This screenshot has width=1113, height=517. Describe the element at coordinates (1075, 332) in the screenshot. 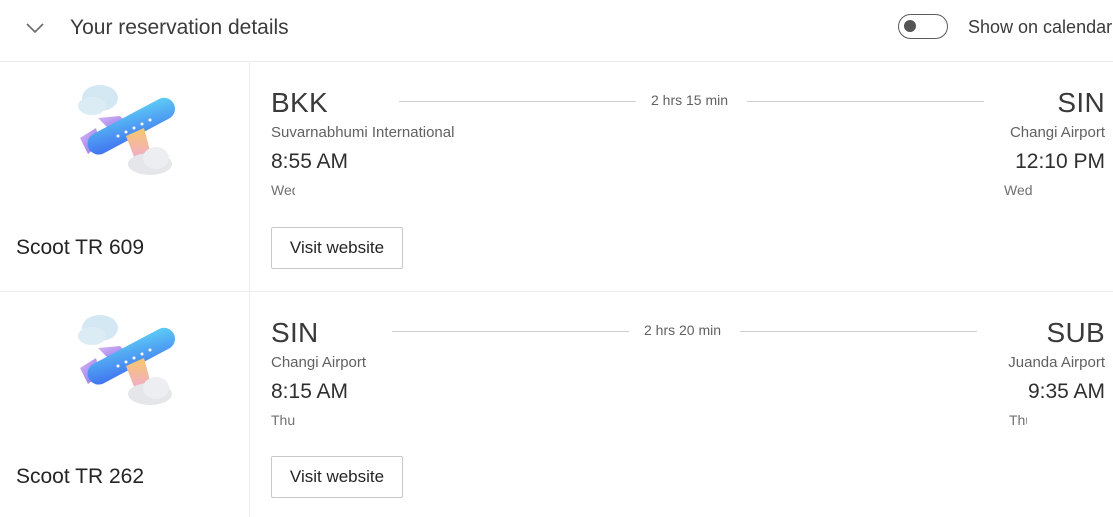

I see `destination-code: SUB` at that location.